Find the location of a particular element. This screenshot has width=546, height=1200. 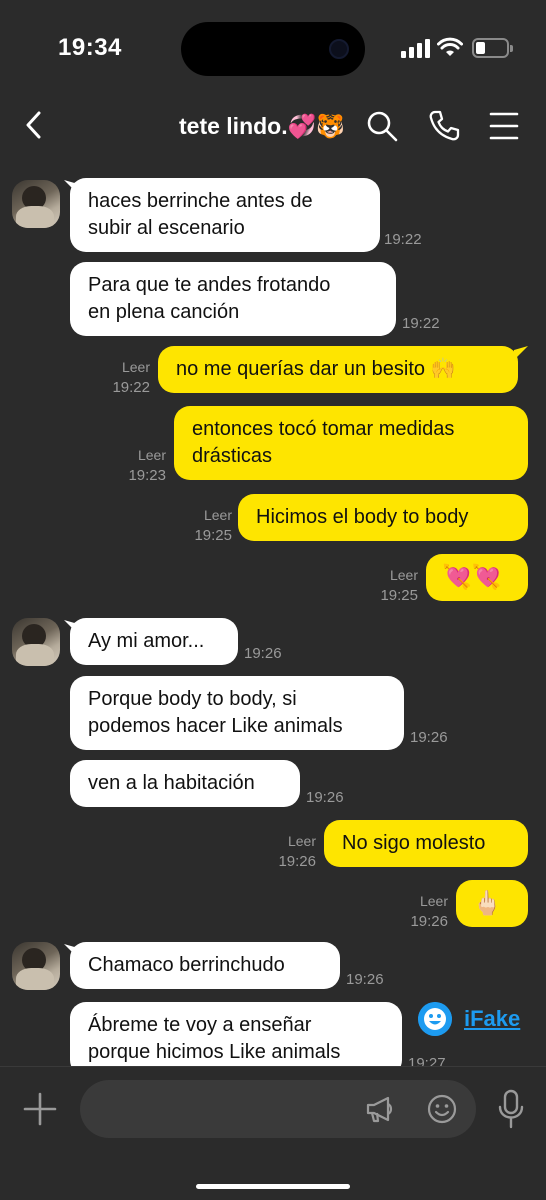

message-bubble-outgoing: 💘💘 is located at coordinates (477, 577).